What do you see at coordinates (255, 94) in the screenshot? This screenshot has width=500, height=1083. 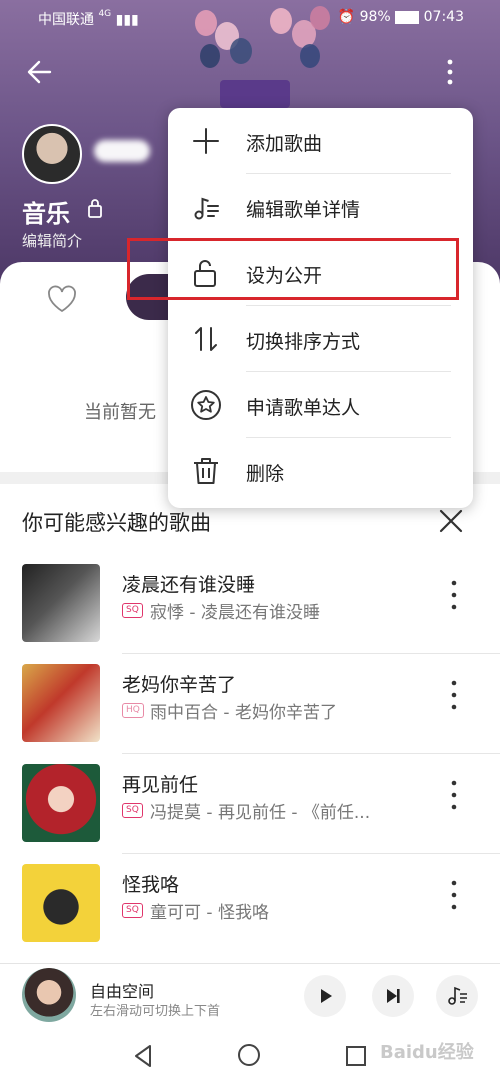 I see `building-decoration` at bounding box center [255, 94].